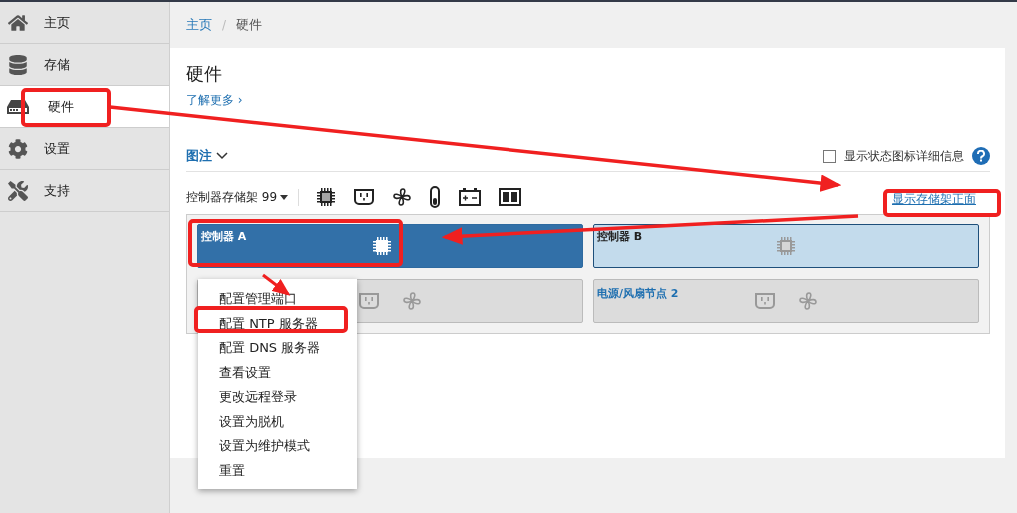  I want to click on node-label: 电源/风扇节点 2, so click(638, 293).